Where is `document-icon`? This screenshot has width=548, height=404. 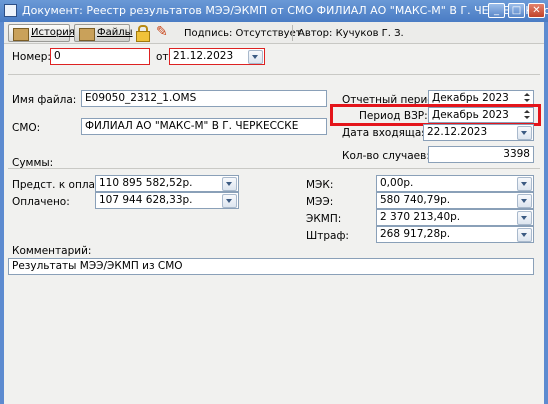
document-icon is located at coordinates (10, 10).